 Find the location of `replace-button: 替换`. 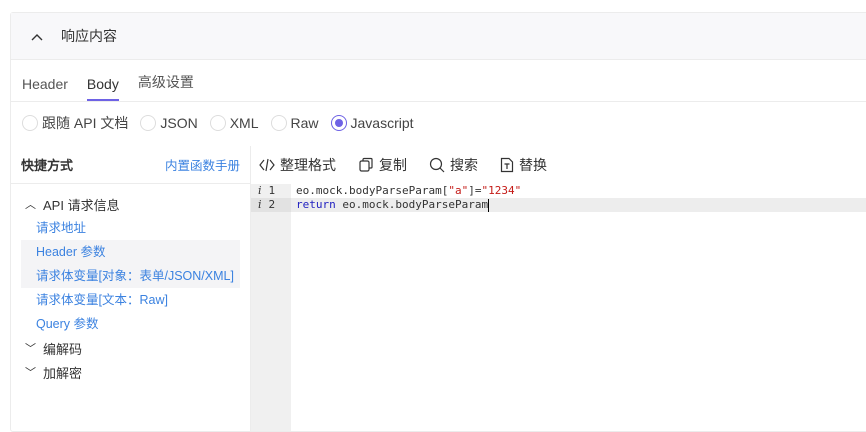

replace-button: 替换 is located at coordinates (523, 165).